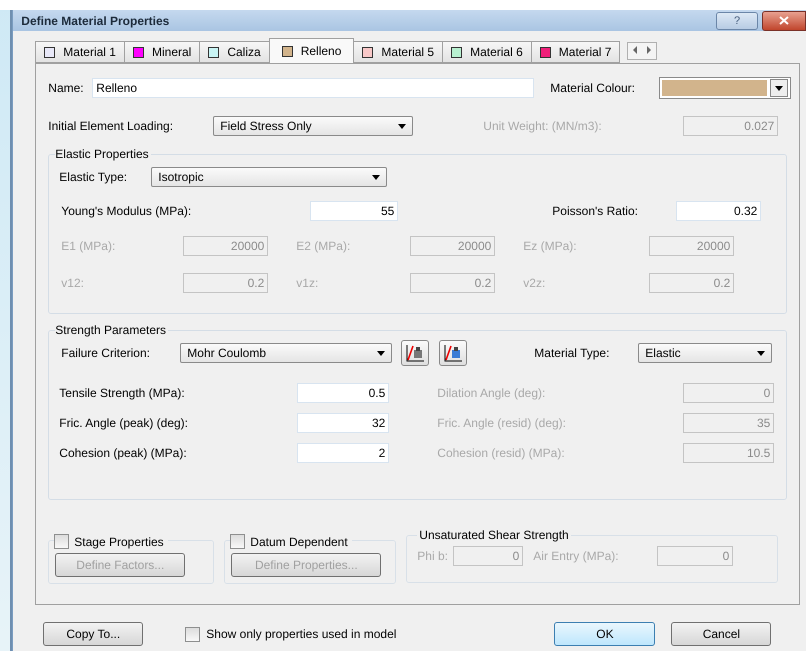 The image size is (806, 651). I want to click on group-title: Unsaturated Shear Strength, so click(494, 535).